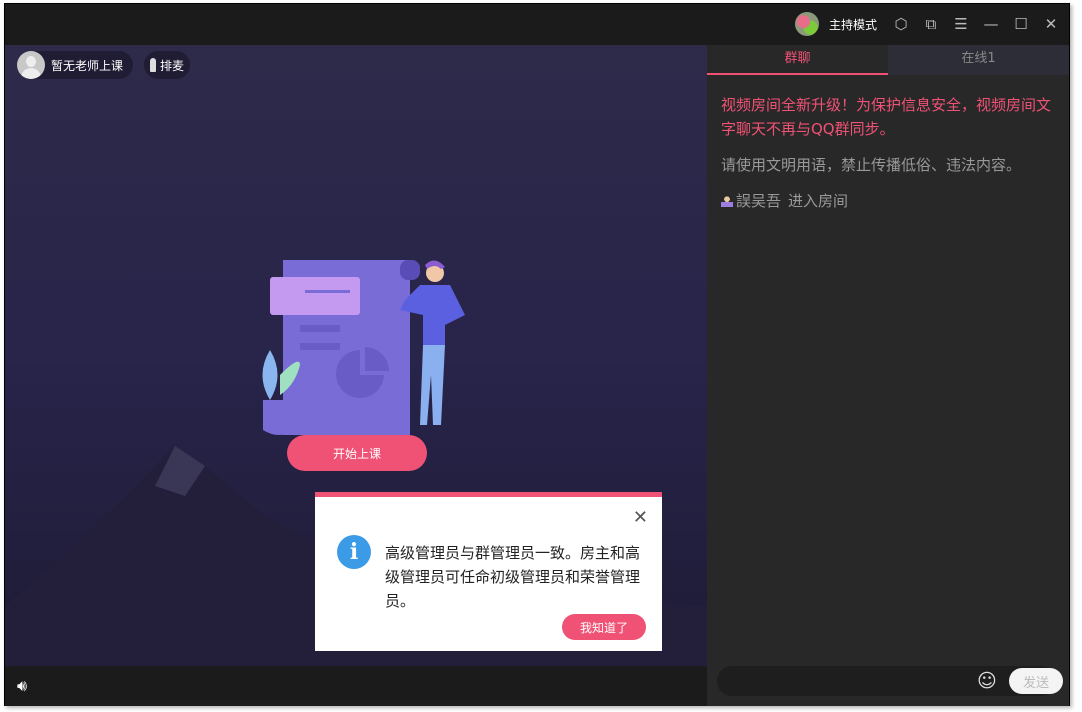  What do you see at coordinates (931, 24) in the screenshot?
I see `popout-icon: ⧉` at bounding box center [931, 24].